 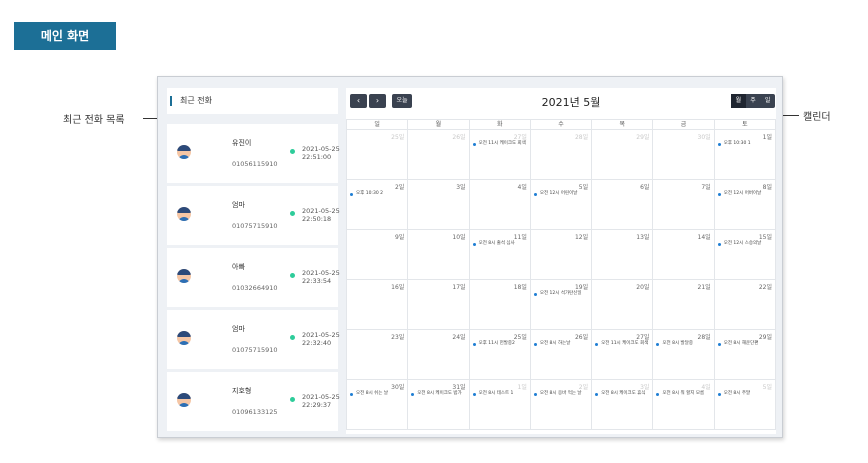 I want to click on day-number: 25일, so click(x=398, y=137).